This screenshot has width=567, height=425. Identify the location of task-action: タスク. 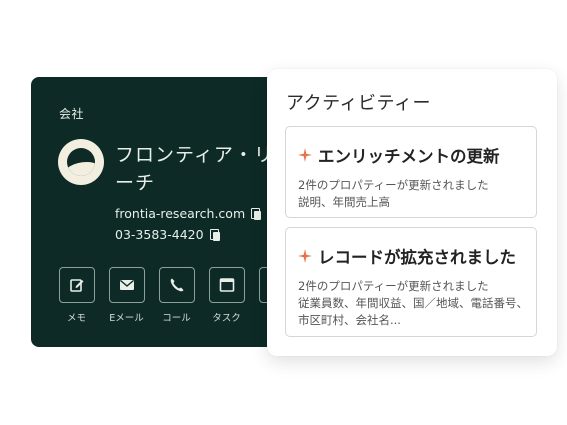
(226, 295).